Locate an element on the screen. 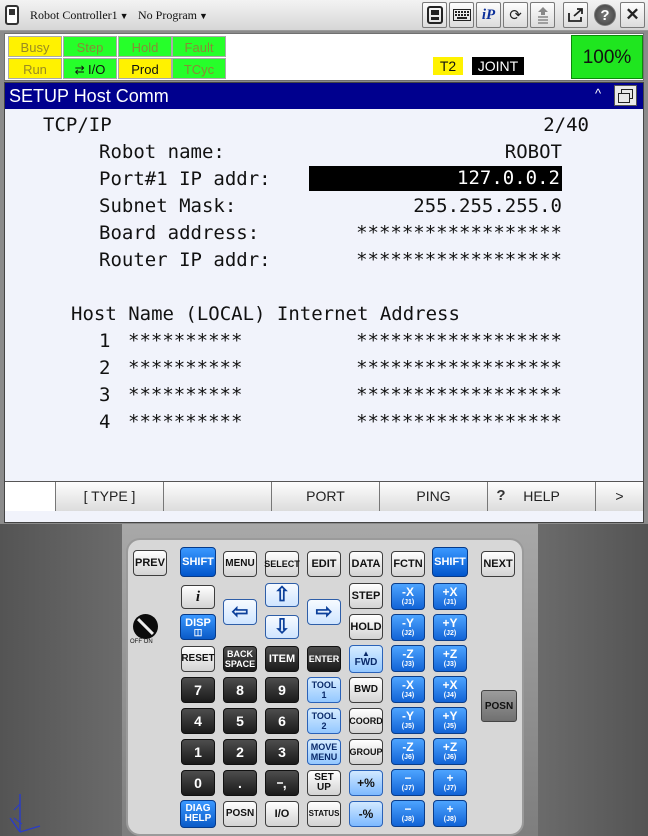  key-8: 8 is located at coordinates (240, 690).